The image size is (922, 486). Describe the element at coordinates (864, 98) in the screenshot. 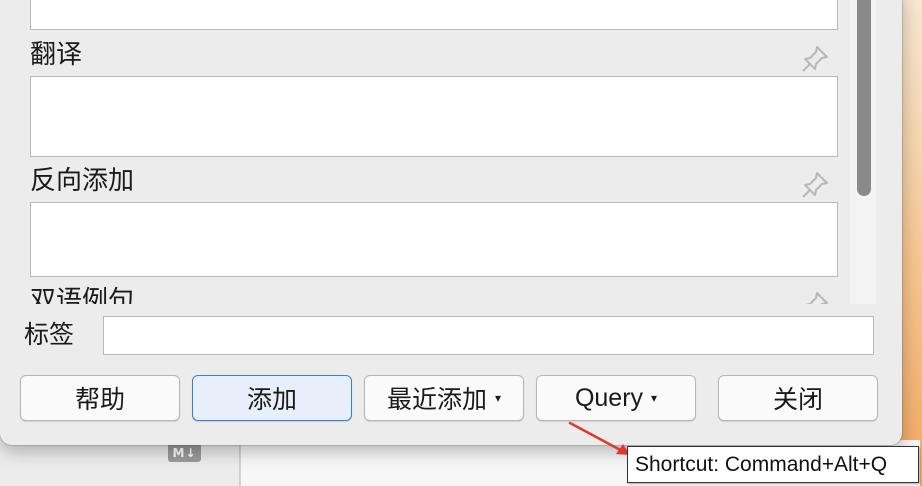

I see `scrollbar-thumb` at that location.